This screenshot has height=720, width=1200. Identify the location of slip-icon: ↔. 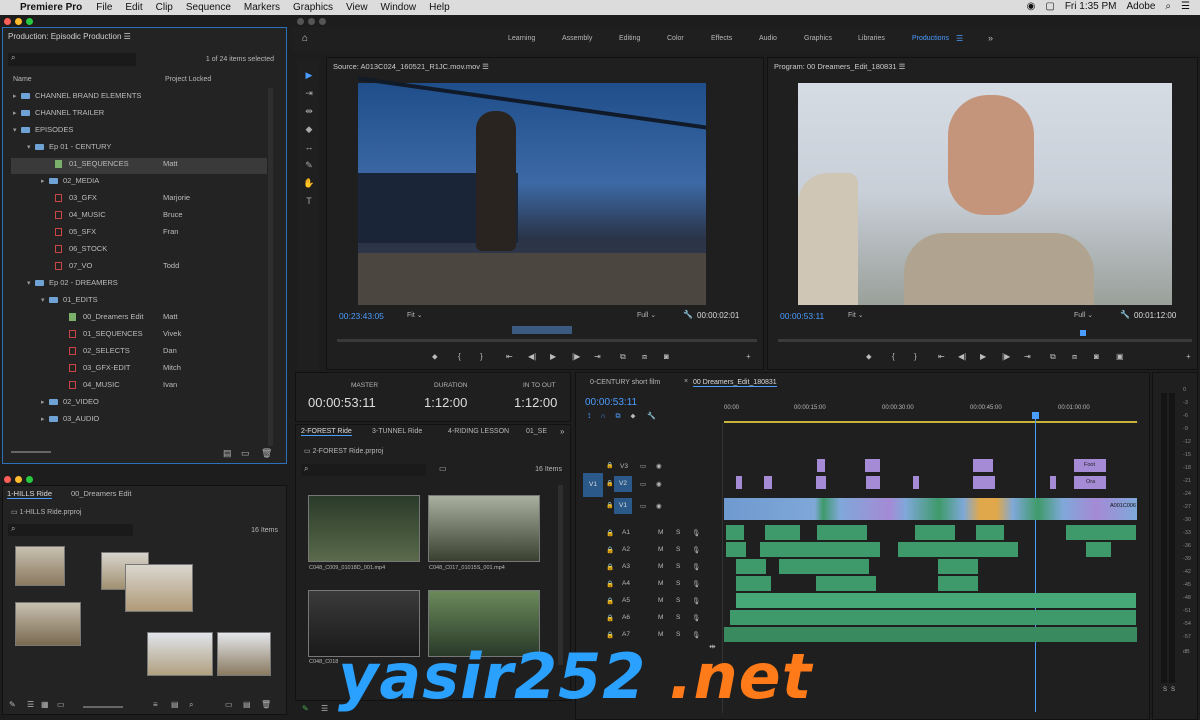
(309, 148).